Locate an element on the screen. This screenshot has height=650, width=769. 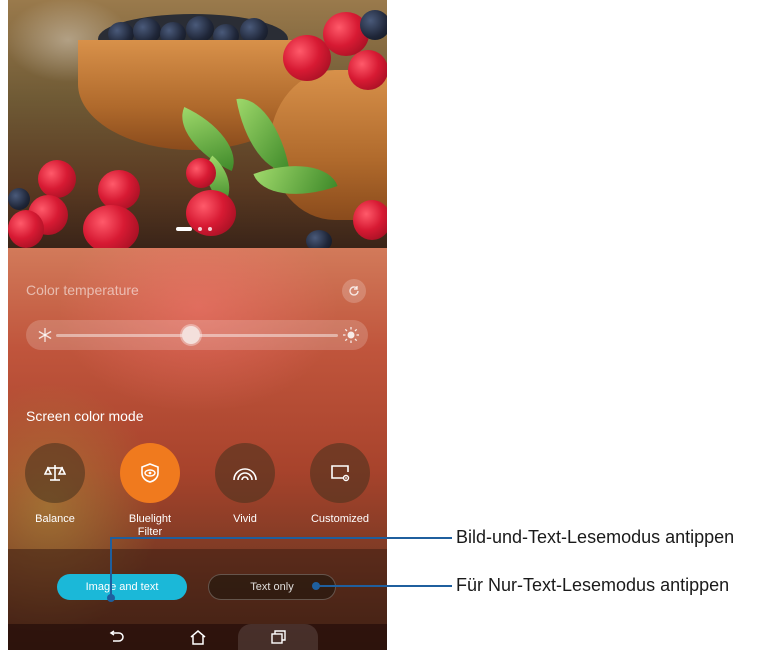
image-and-text-button: Image and text is located at coordinates (122, 587).